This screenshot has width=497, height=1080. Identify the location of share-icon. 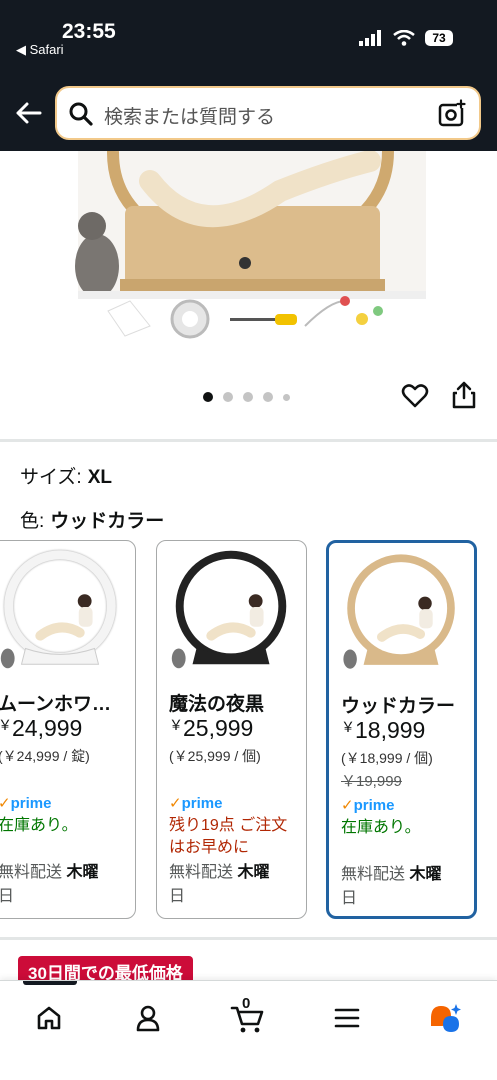
(464, 395).